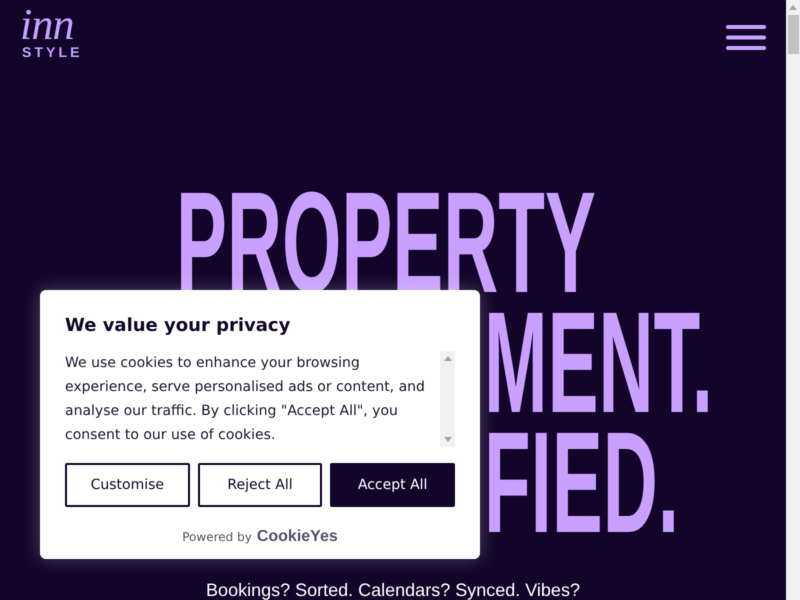 This screenshot has height=600, width=800. Describe the element at coordinates (297, 536) in the screenshot. I see `brand-logo: CookieYes` at that location.